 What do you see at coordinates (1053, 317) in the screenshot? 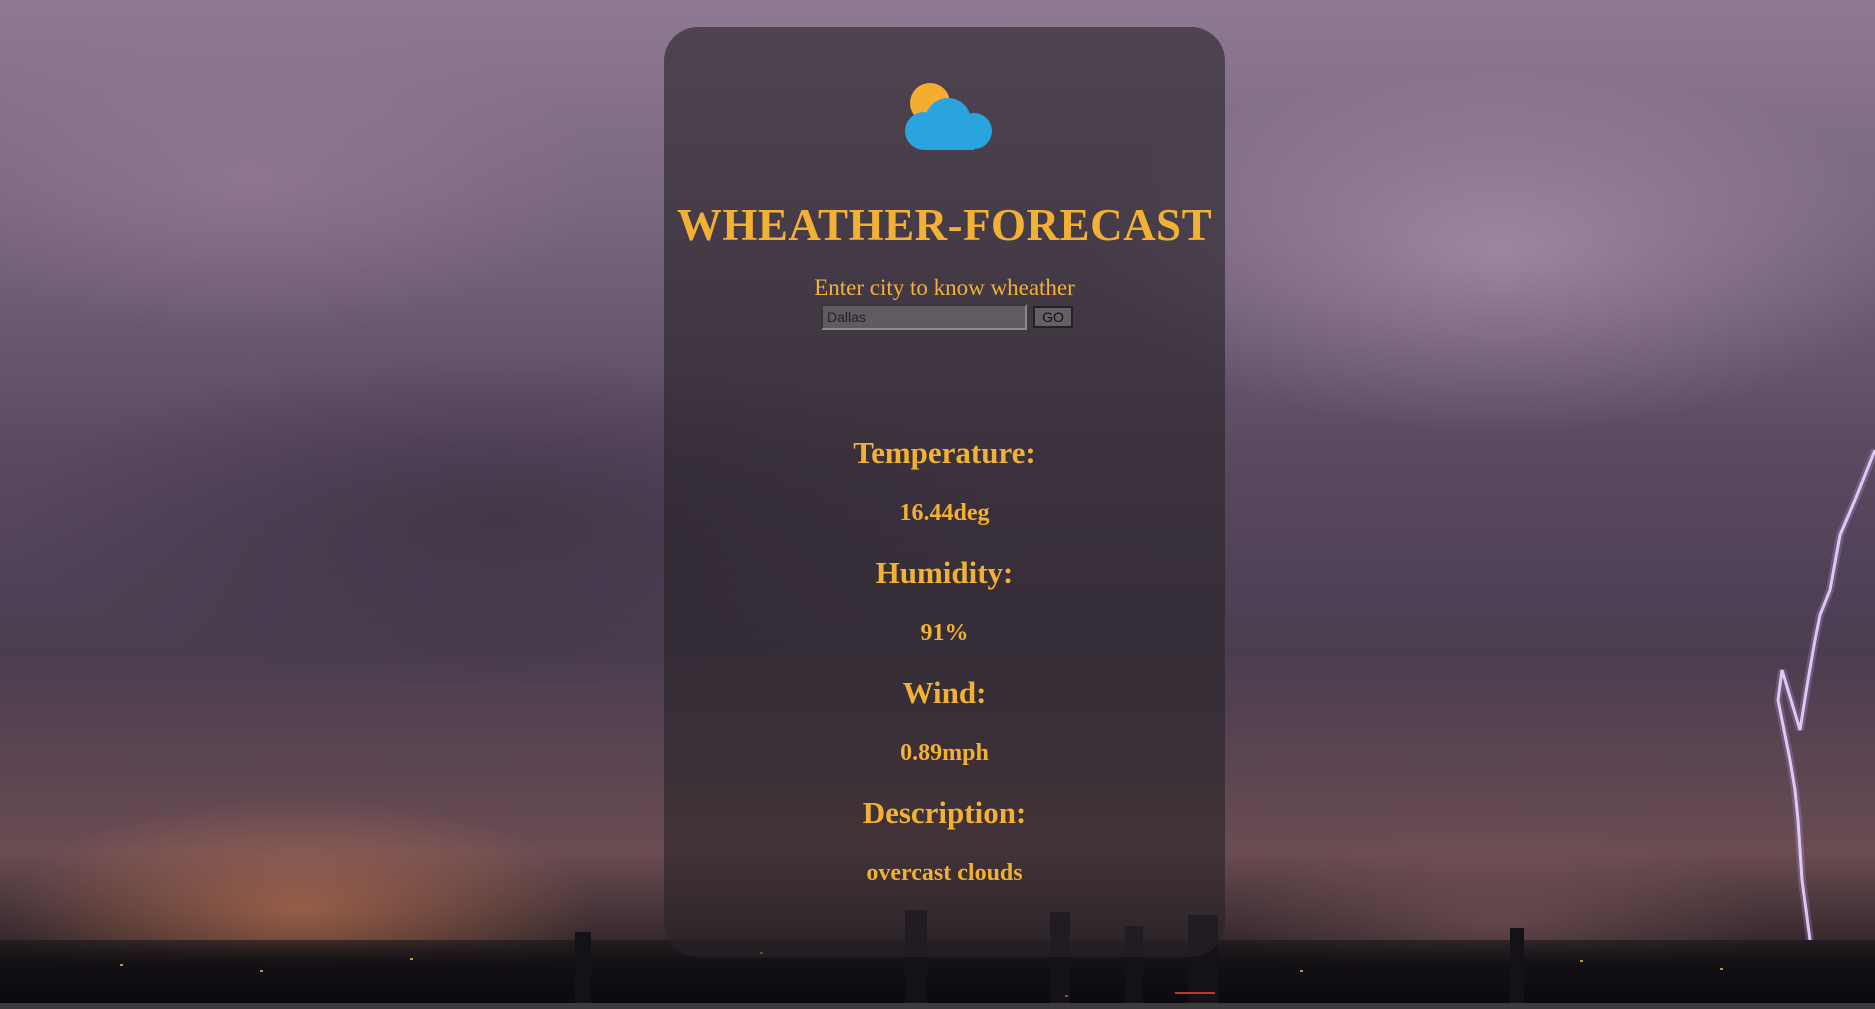
I see `go-button: GO` at bounding box center [1053, 317].